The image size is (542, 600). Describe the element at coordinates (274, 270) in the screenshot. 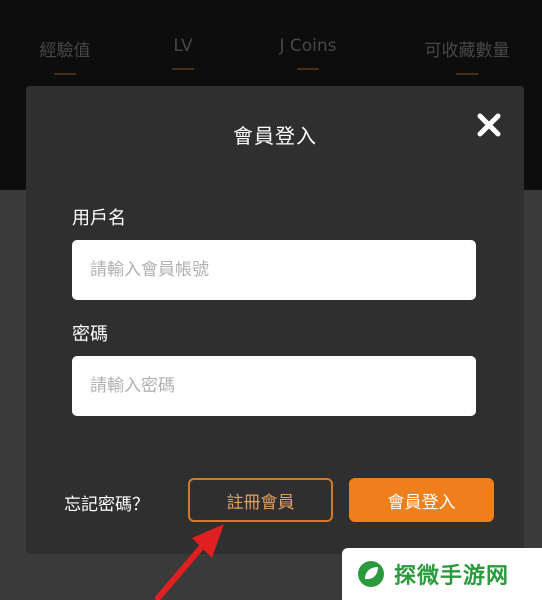

I see `username-input` at that location.